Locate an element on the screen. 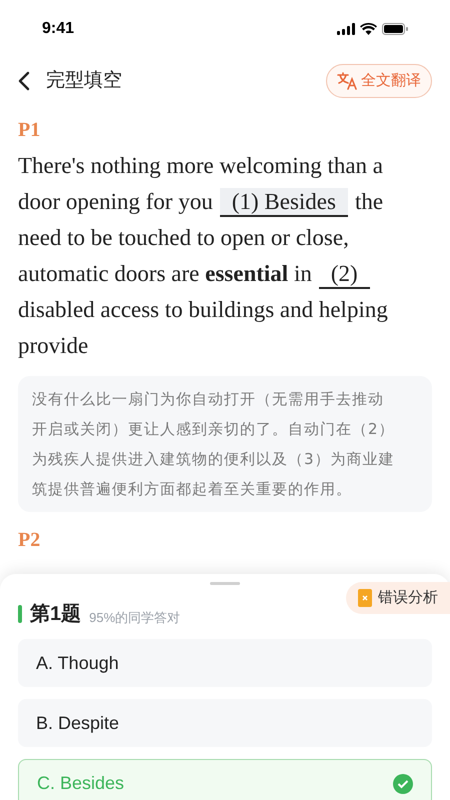 Image resolution: width=450 pixels, height=800 pixels. answer-option: B. Despite is located at coordinates (225, 723).